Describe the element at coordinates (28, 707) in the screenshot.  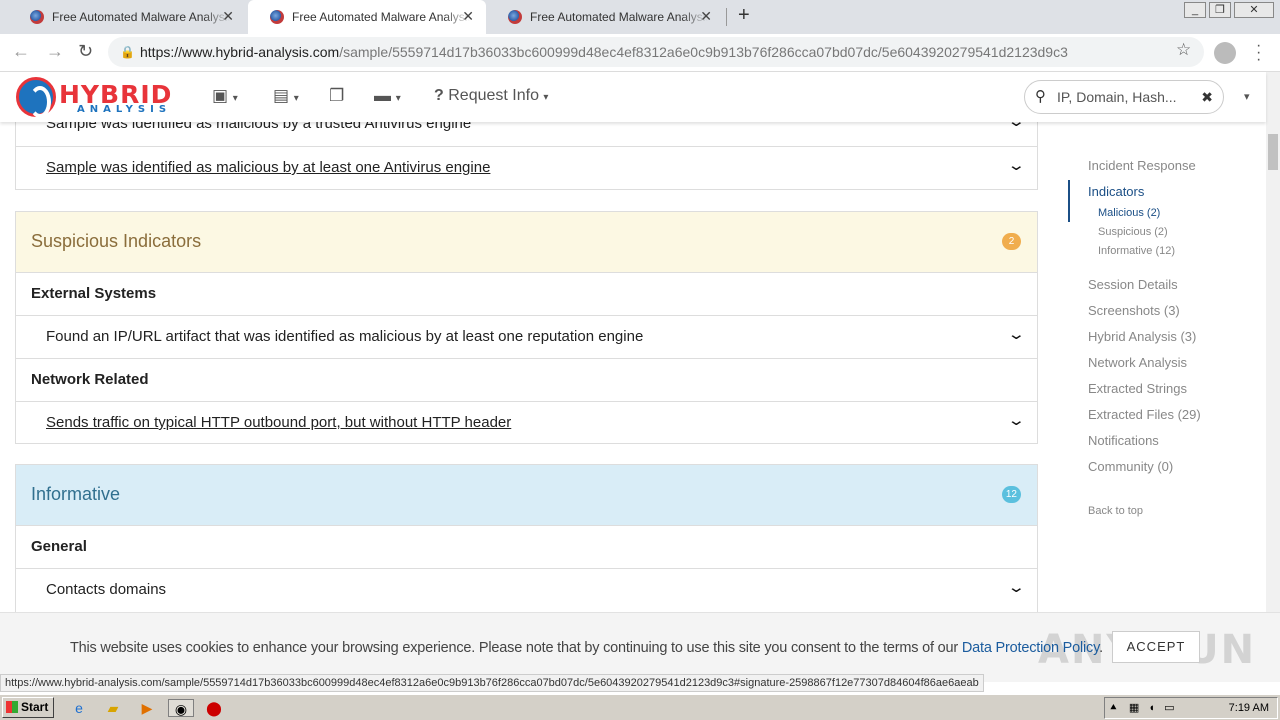
I see `start-button: Start` at that location.